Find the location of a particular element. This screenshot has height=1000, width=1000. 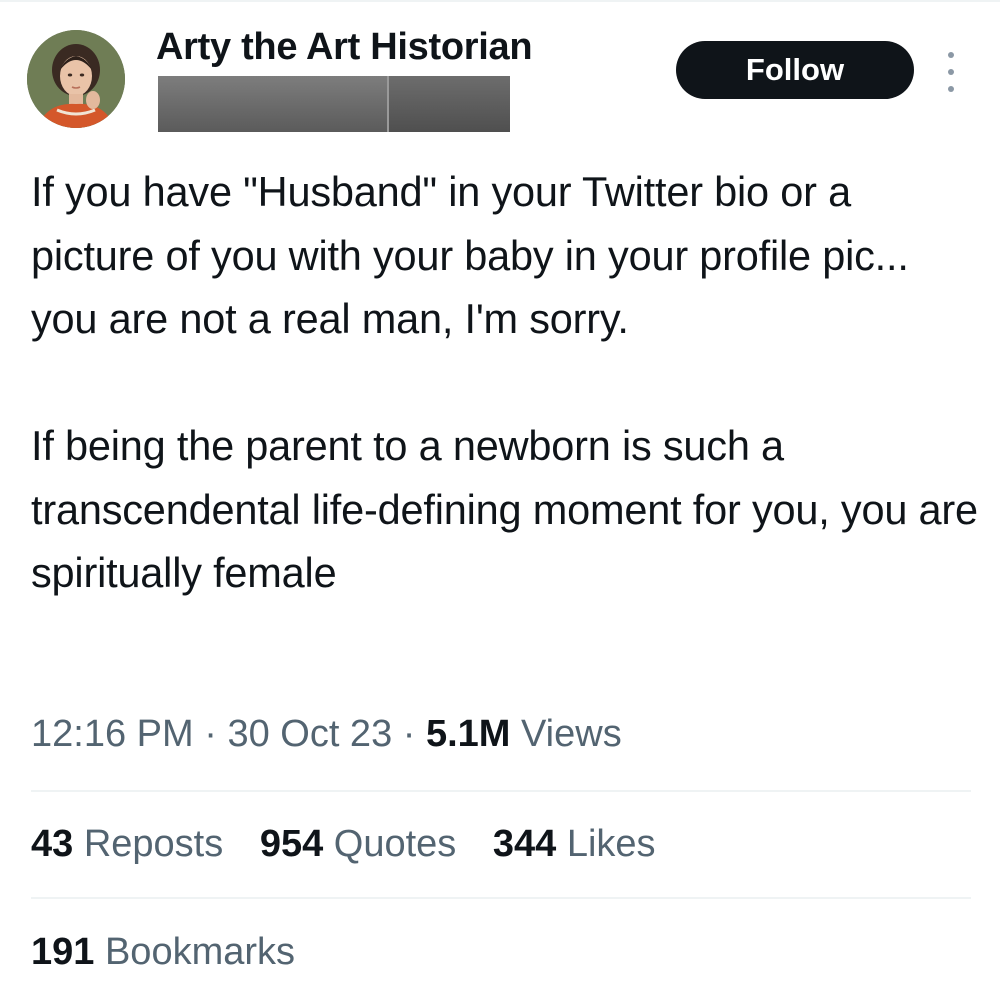

portrait-avatar-icon is located at coordinates (76, 79).